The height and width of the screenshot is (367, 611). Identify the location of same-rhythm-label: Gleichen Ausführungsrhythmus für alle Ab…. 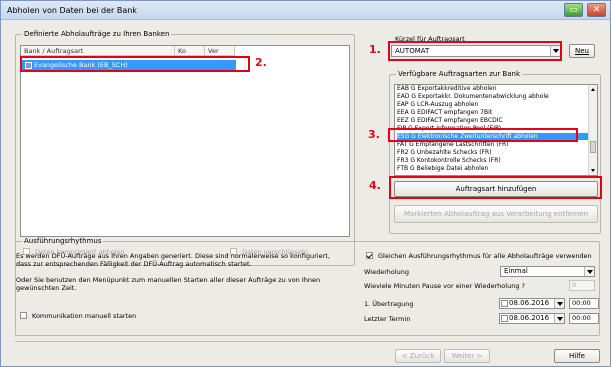
(485, 256).